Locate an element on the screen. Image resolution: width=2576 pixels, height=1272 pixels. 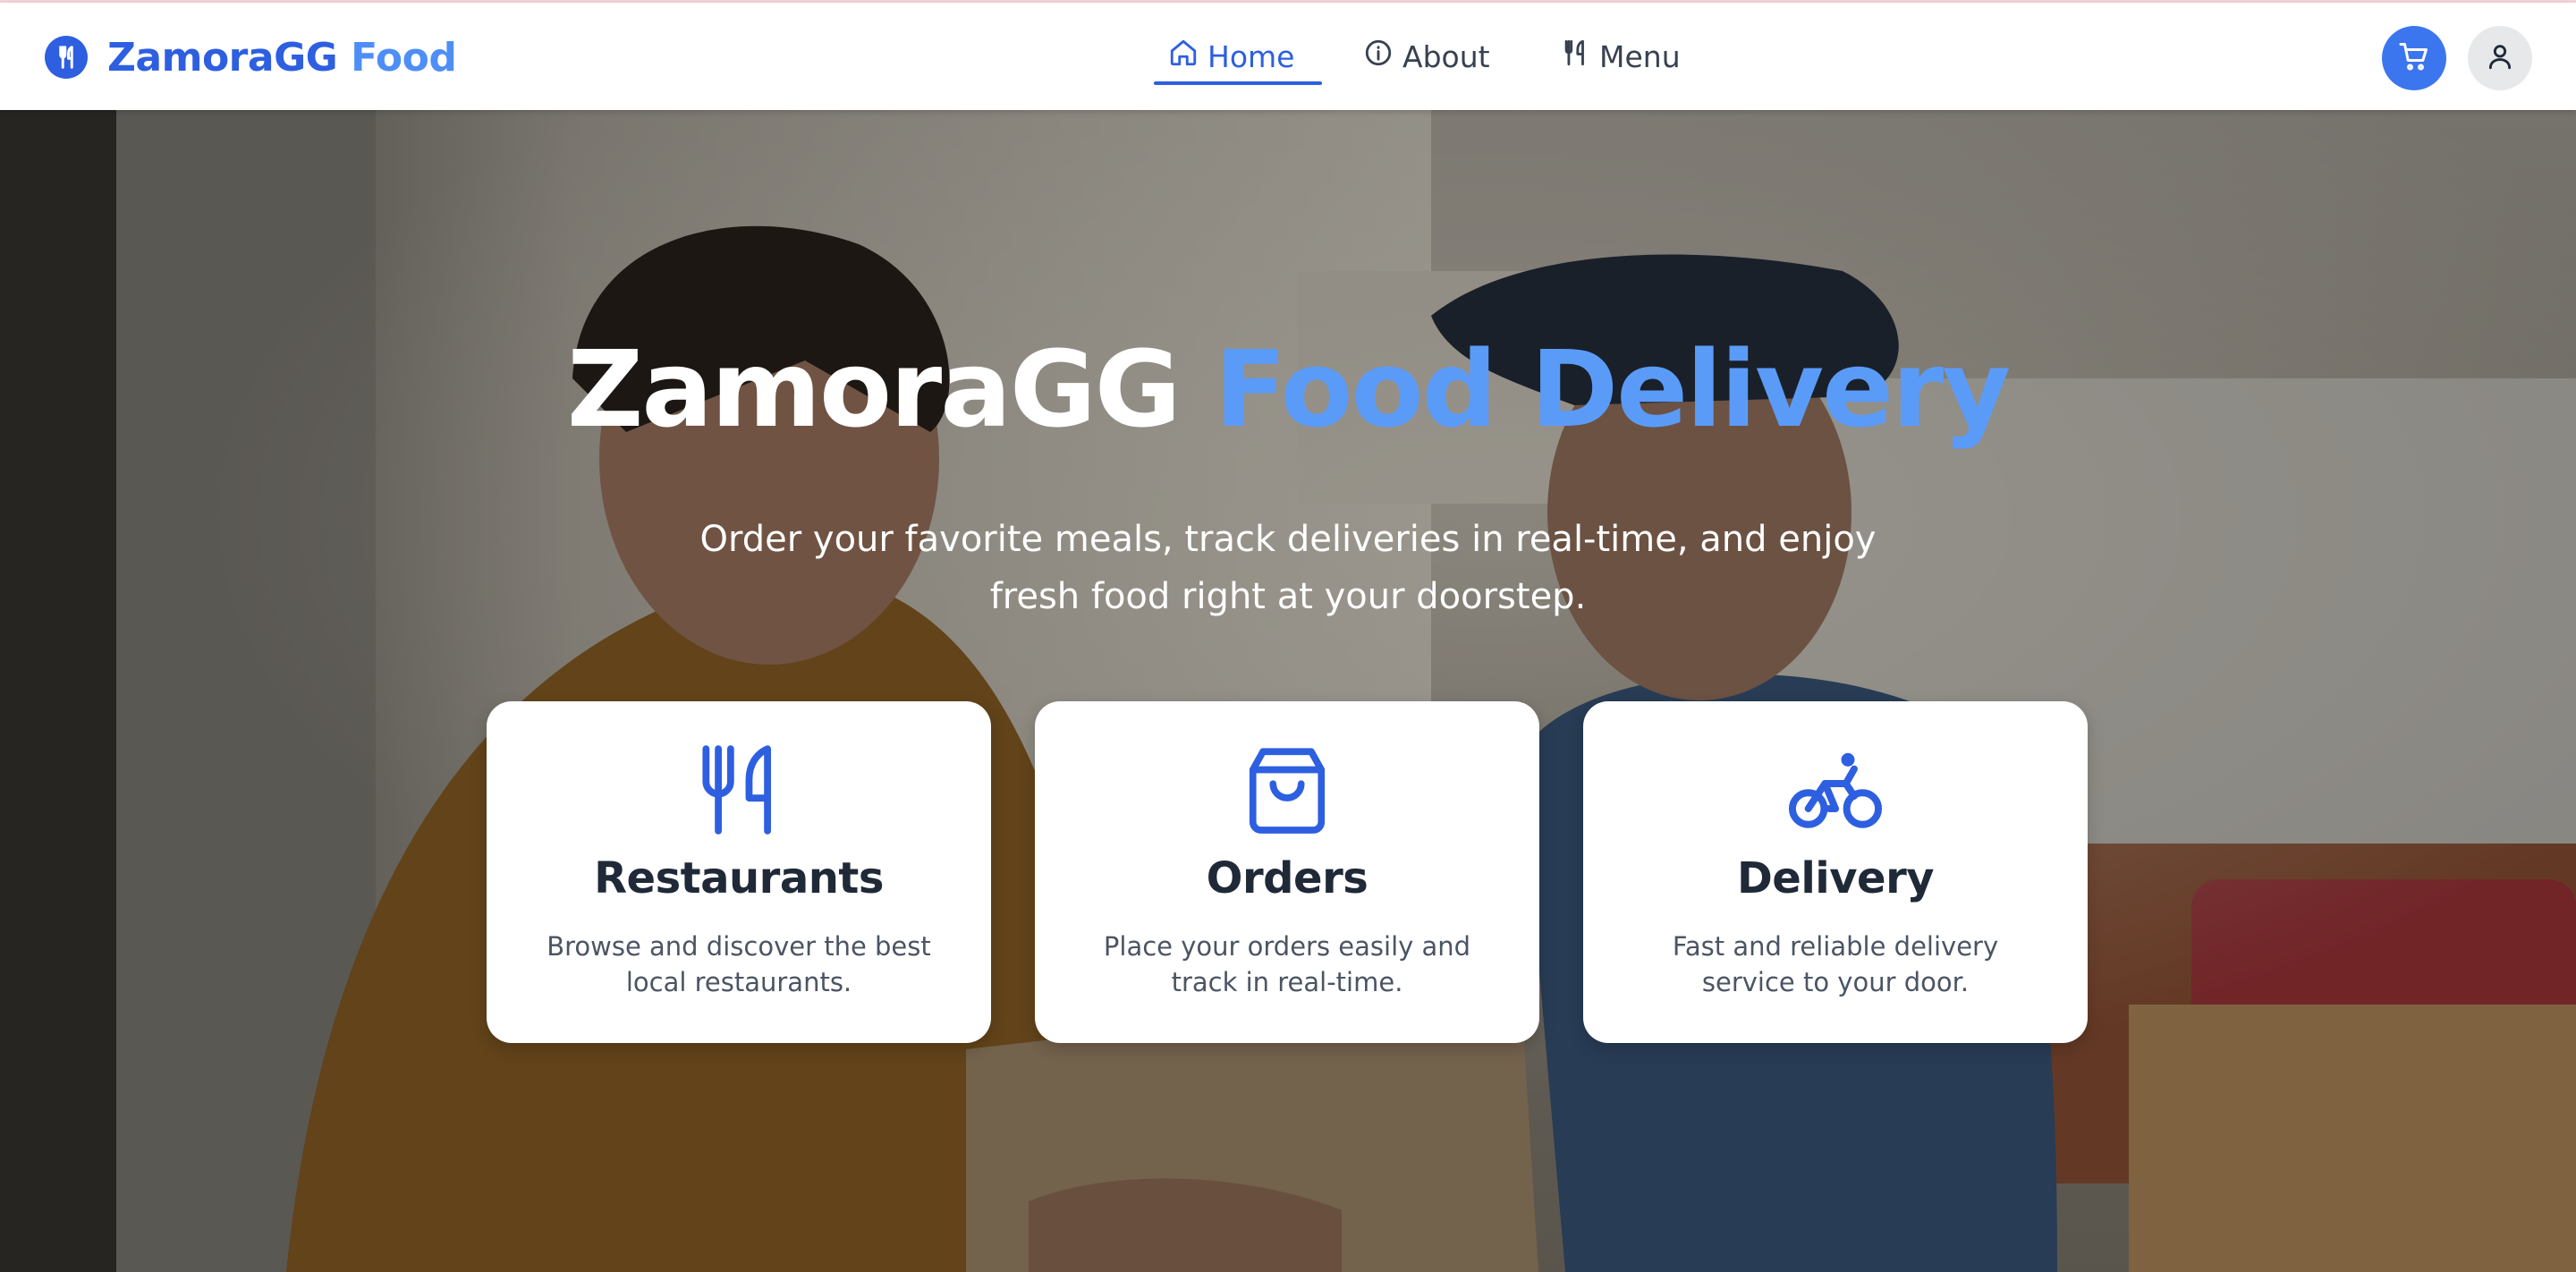
hero-title: ZamoraGG Food Delivery is located at coordinates (1288, 390).